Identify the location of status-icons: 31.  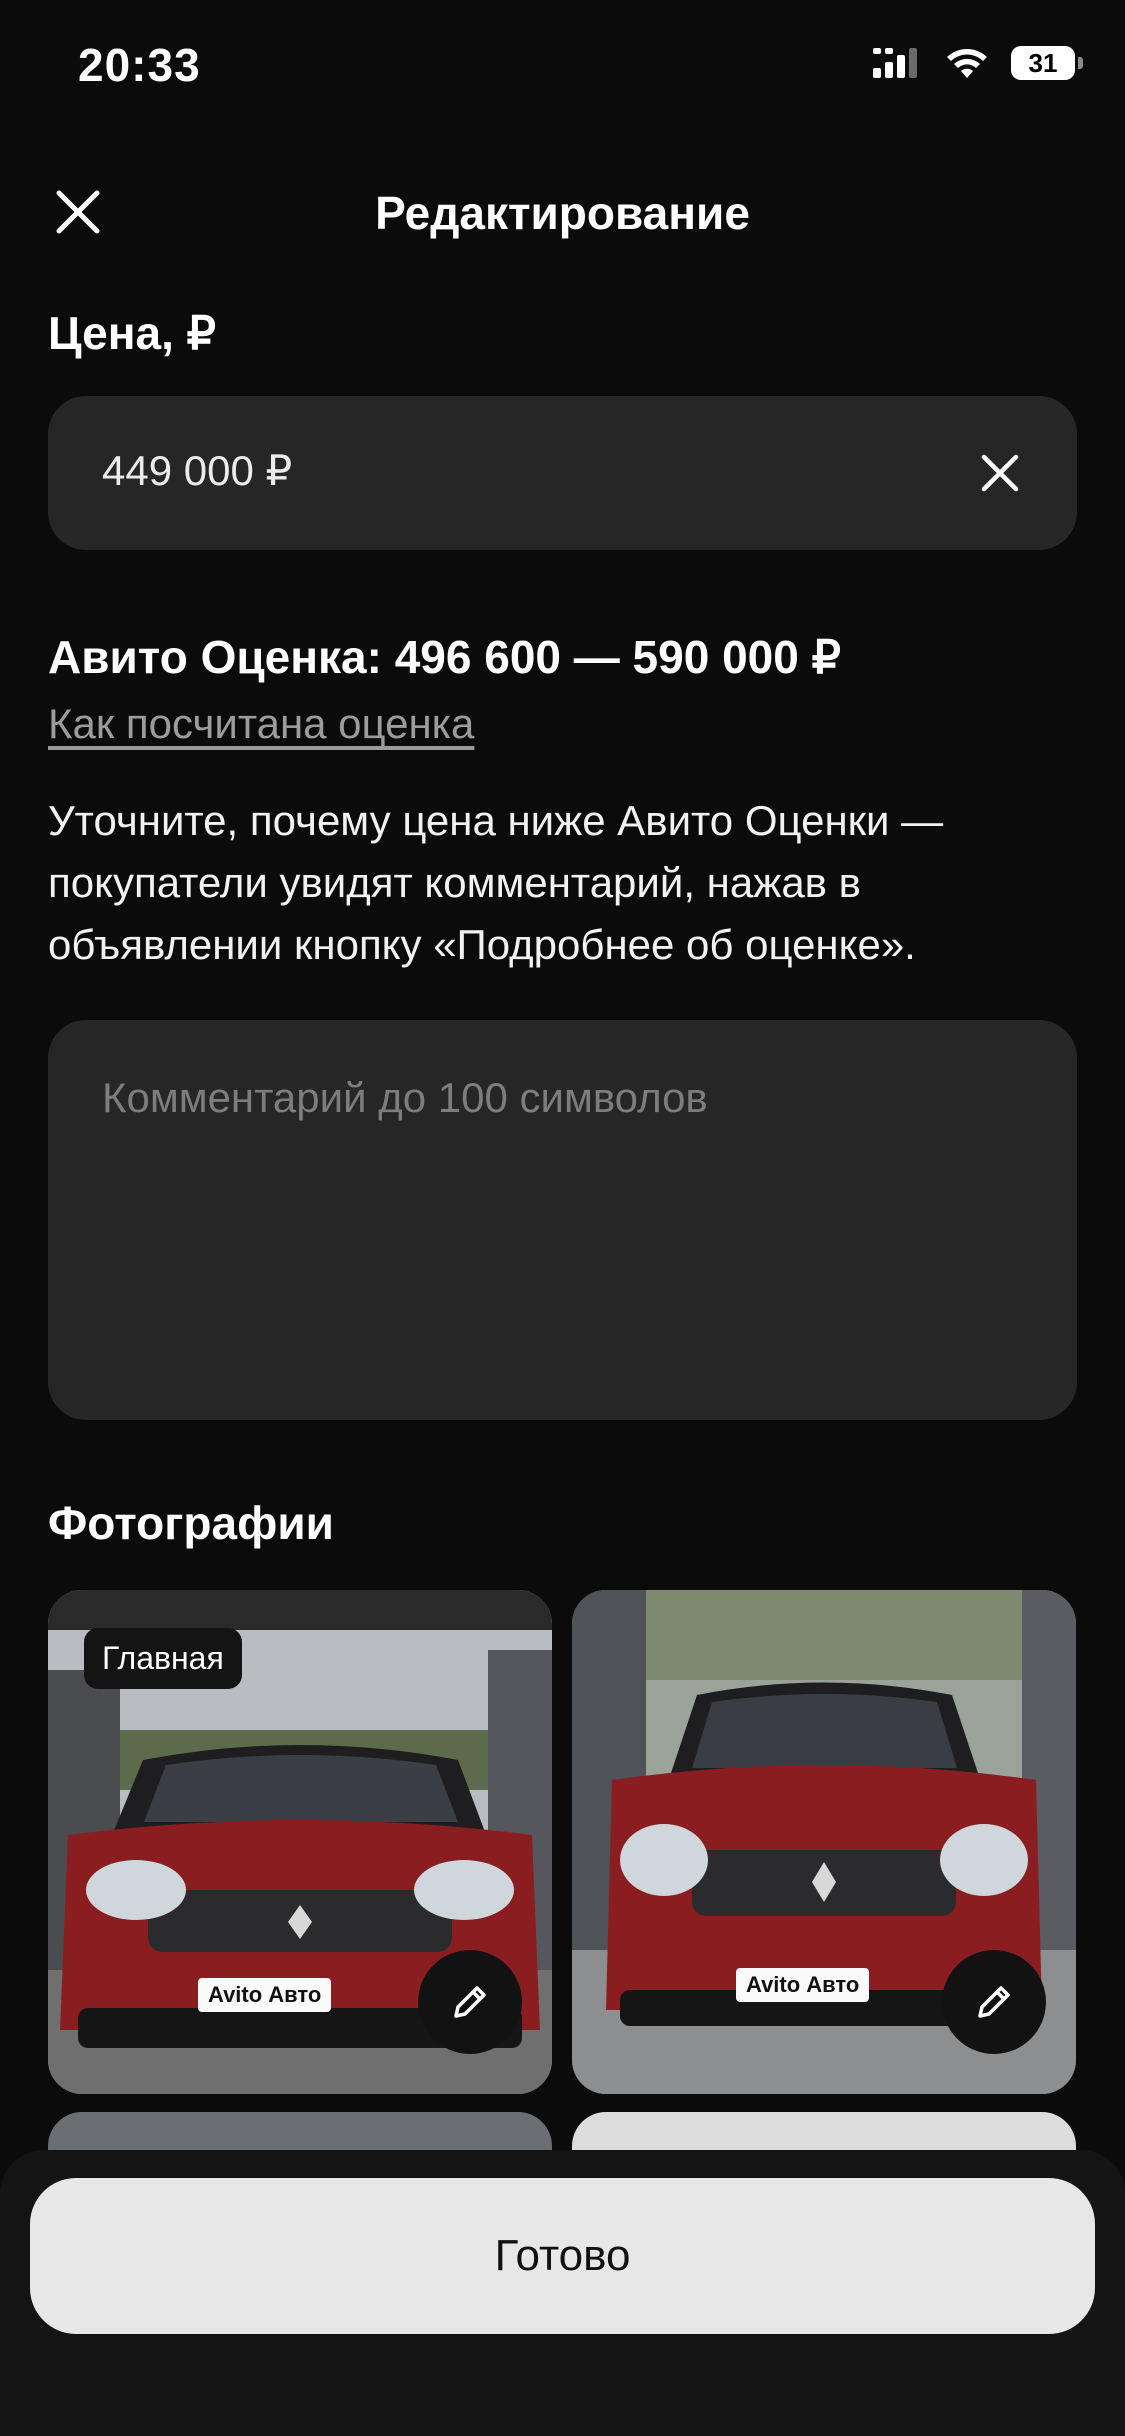
(978, 63).